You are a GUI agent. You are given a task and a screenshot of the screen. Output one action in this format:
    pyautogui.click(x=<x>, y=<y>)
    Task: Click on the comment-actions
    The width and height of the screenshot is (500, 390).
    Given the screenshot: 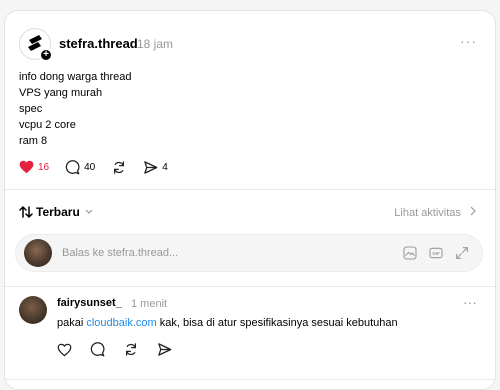 What is the action you would take?
    pyautogui.click(x=114, y=349)
    